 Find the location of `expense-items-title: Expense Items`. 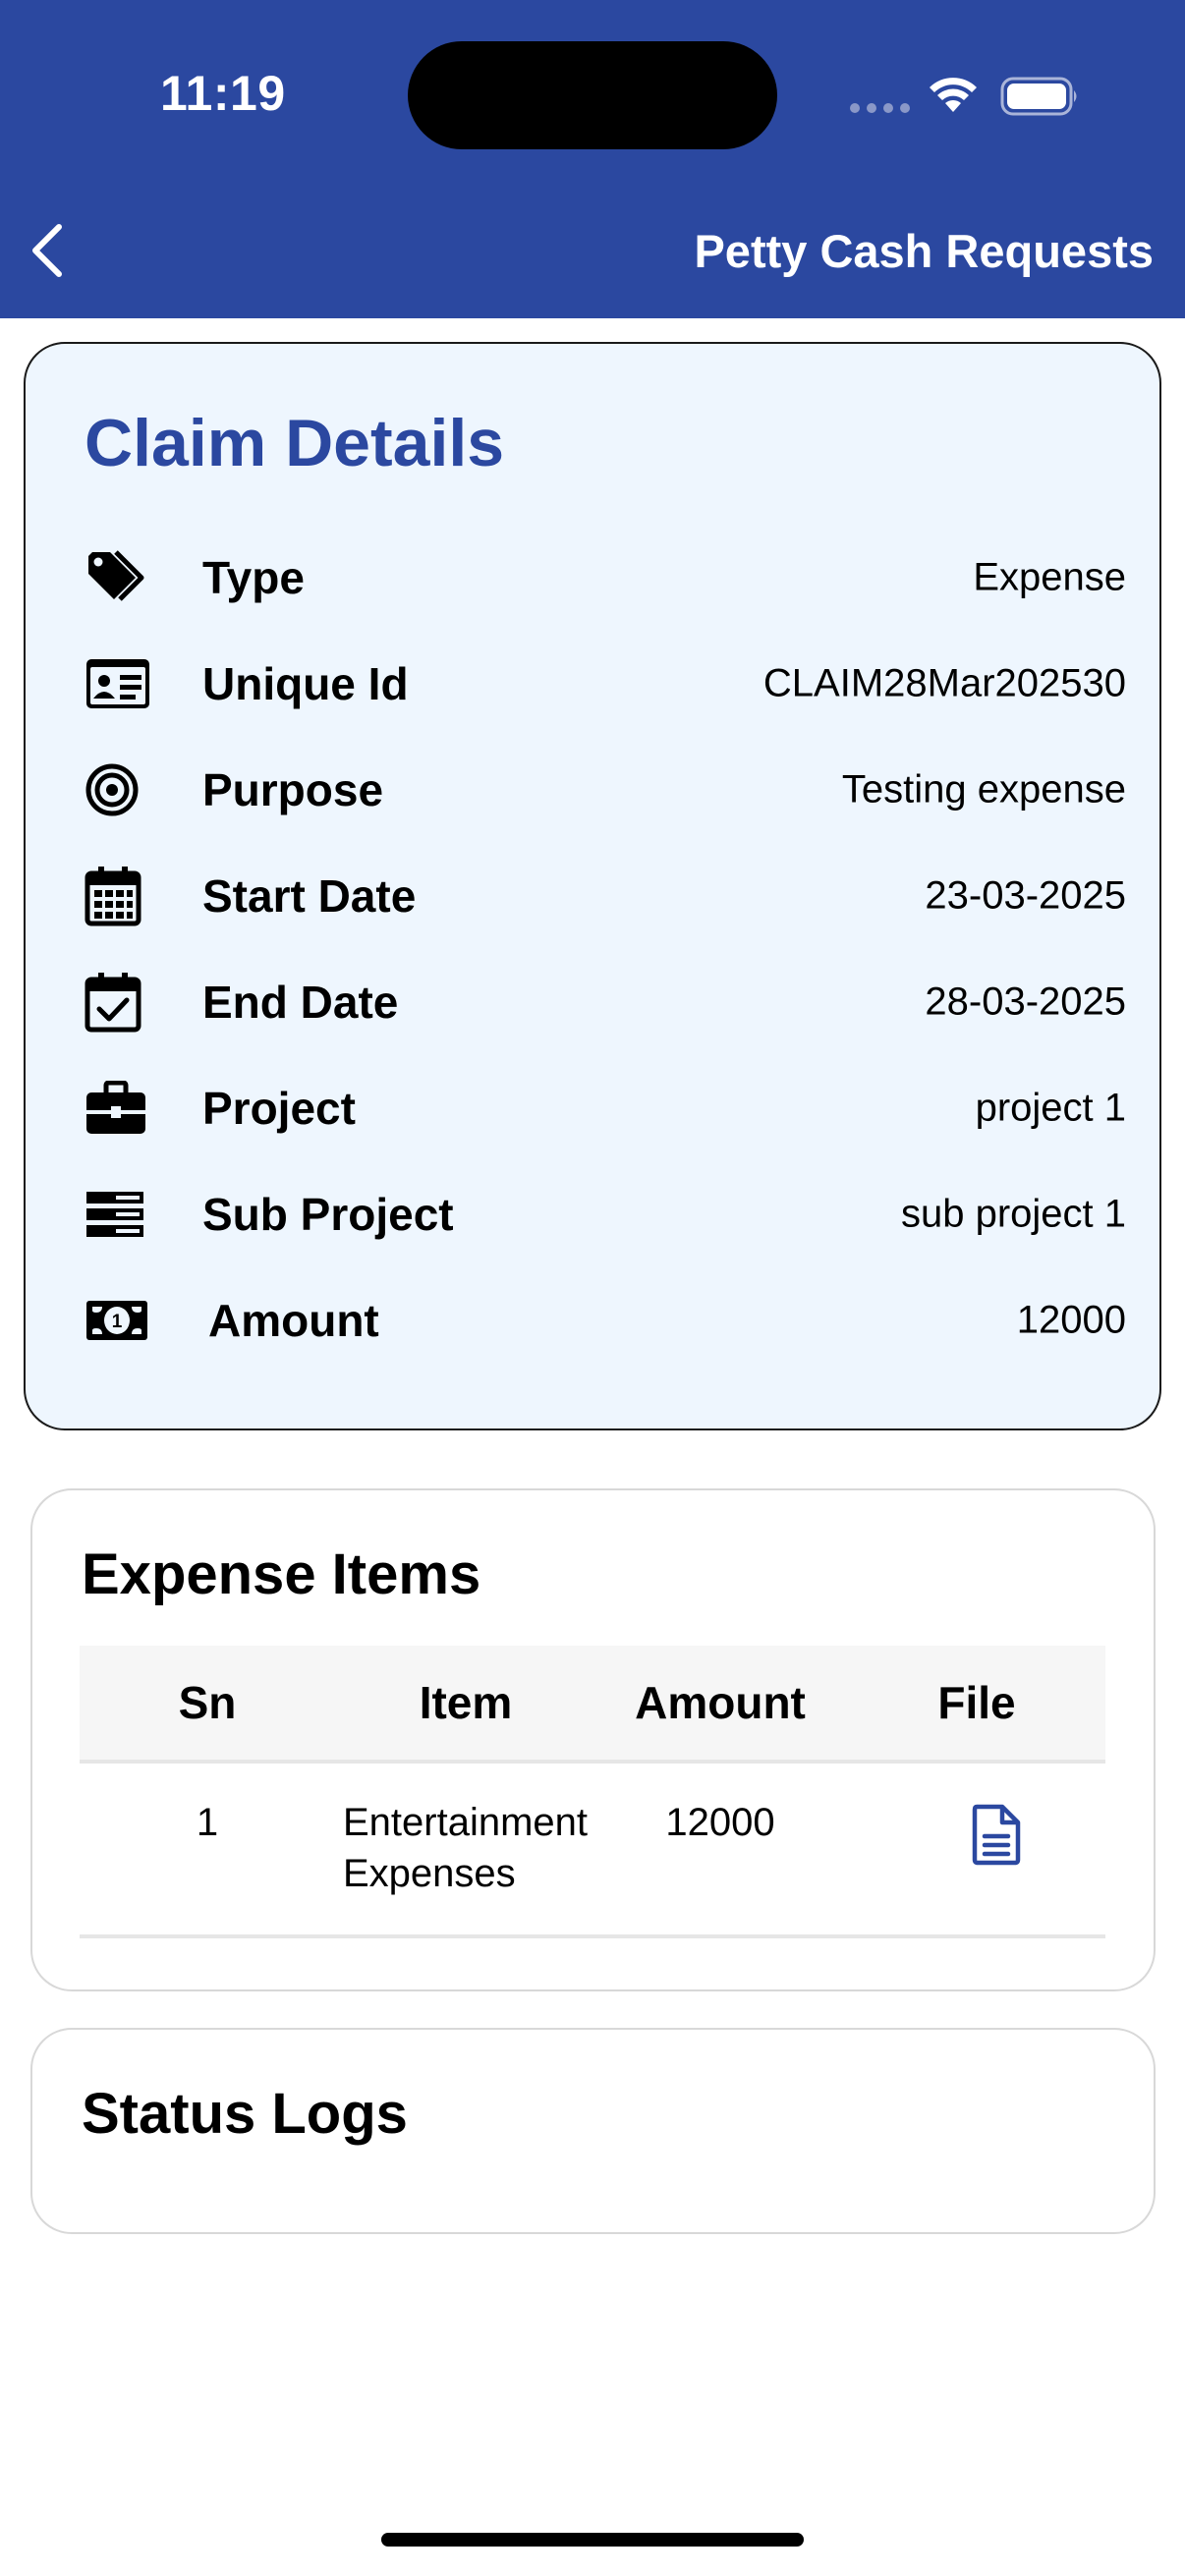

expense-items-title: Expense Items is located at coordinates (282, 1574).